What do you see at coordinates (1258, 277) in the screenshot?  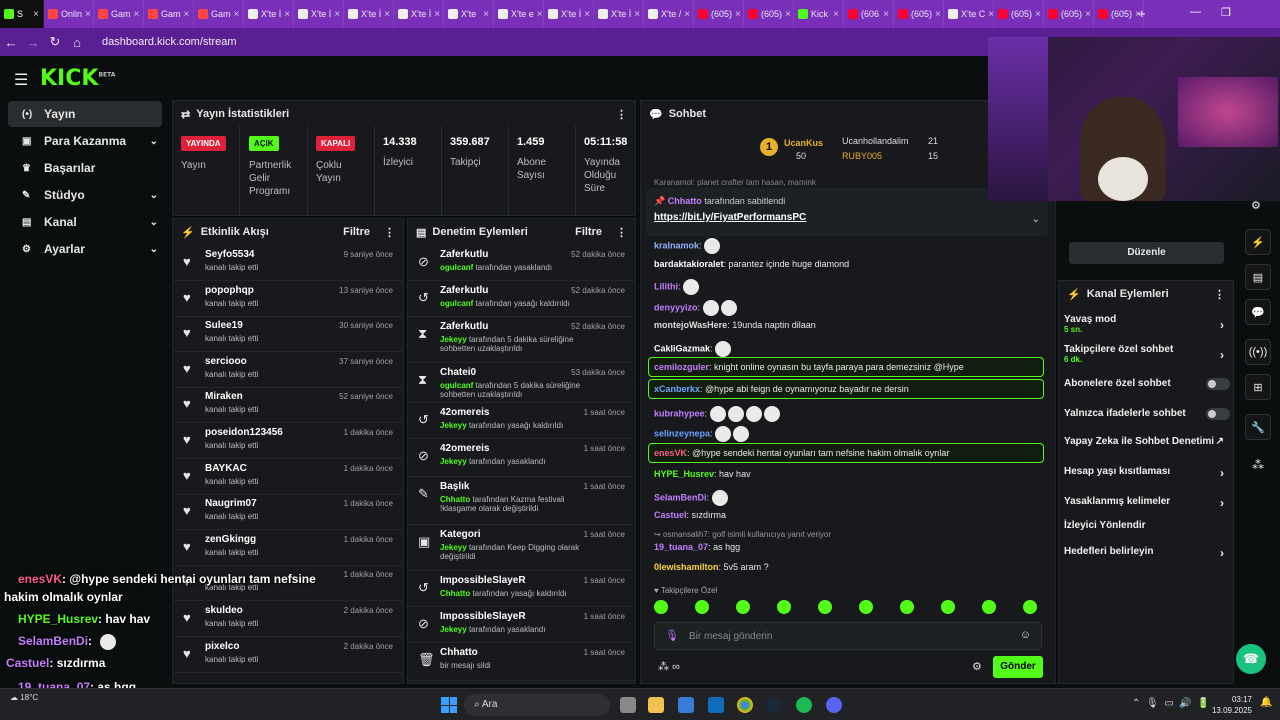 I see `document-icon: ▤` at bounding box center [1258, 277].